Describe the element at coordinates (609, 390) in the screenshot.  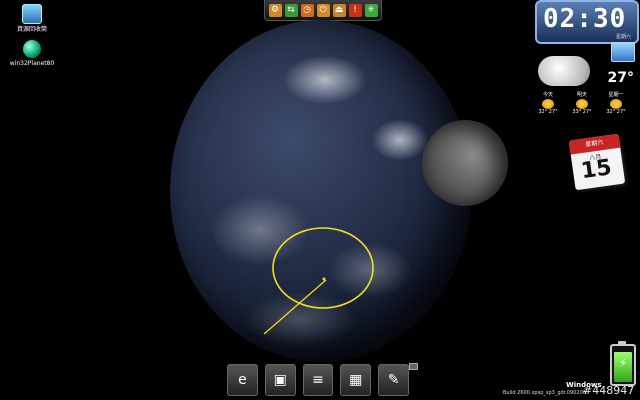
I see `id-label: #448947` at that location.